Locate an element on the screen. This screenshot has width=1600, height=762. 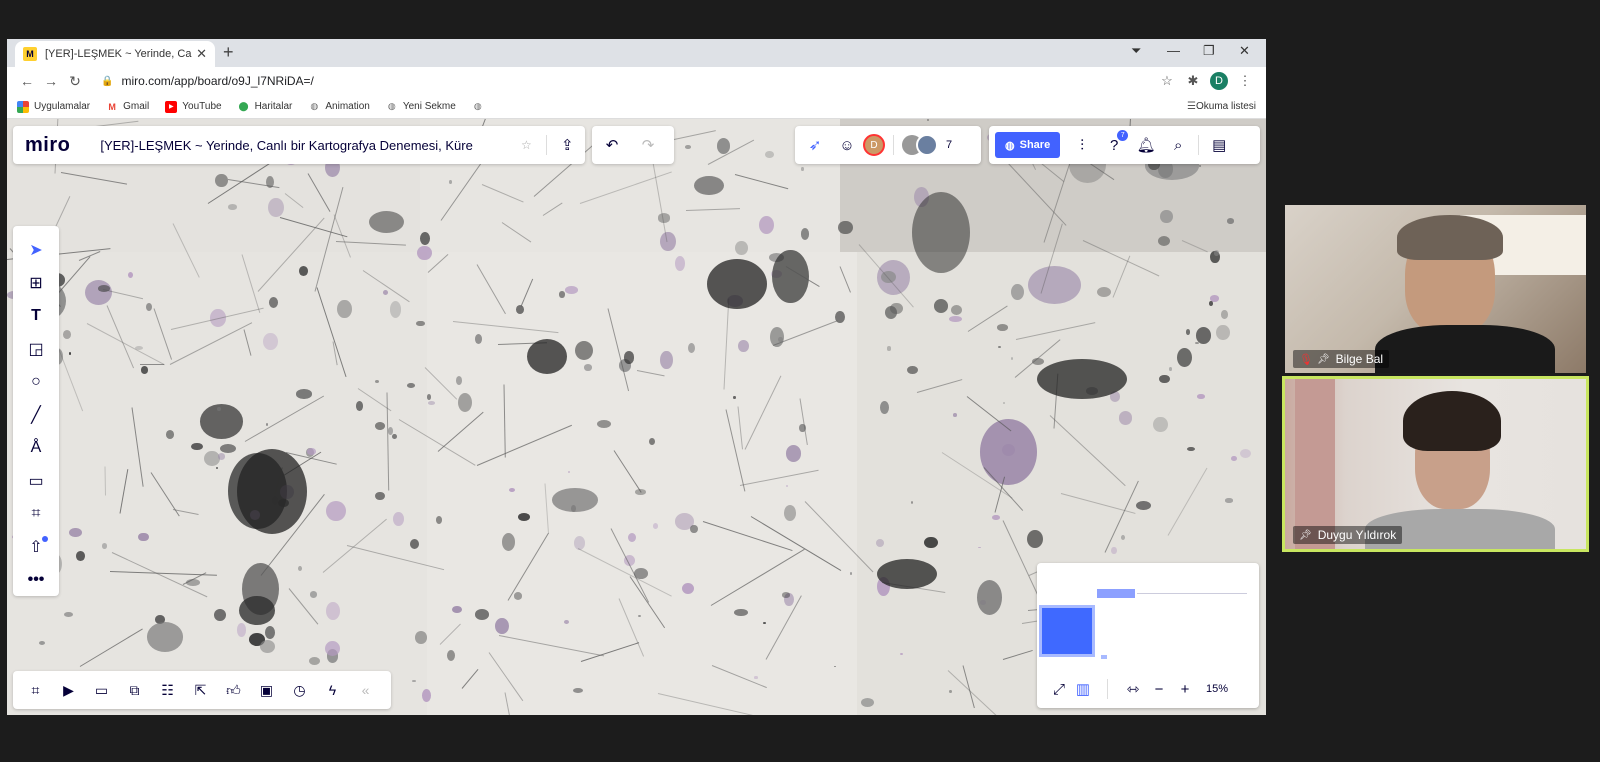
profile-avatar: D is located at coordinates (1219, 81).